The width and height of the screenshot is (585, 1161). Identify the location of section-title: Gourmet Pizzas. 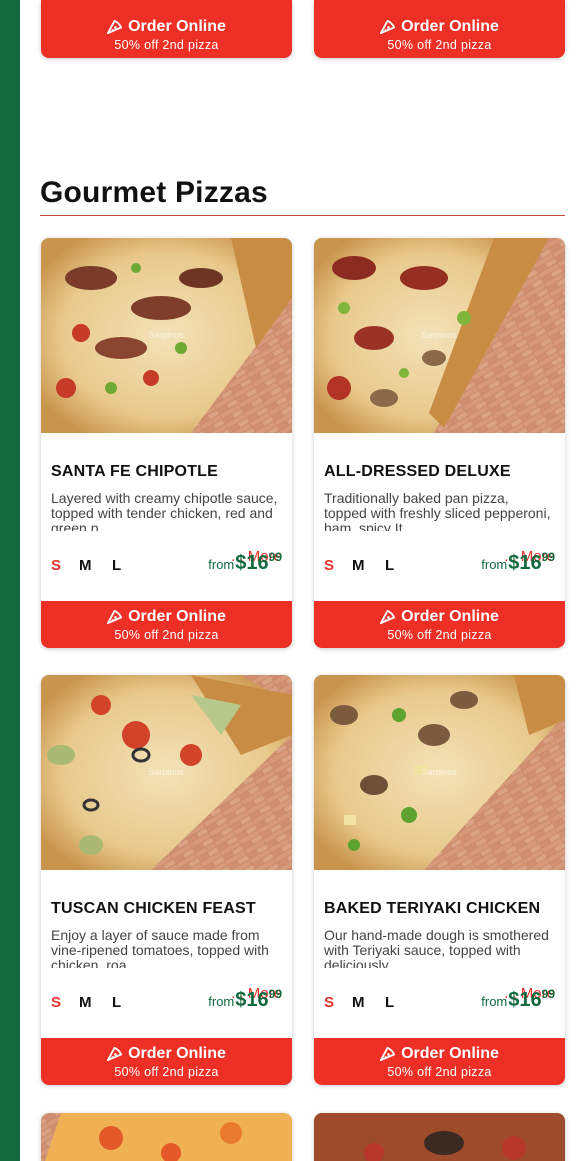
(154, 192).